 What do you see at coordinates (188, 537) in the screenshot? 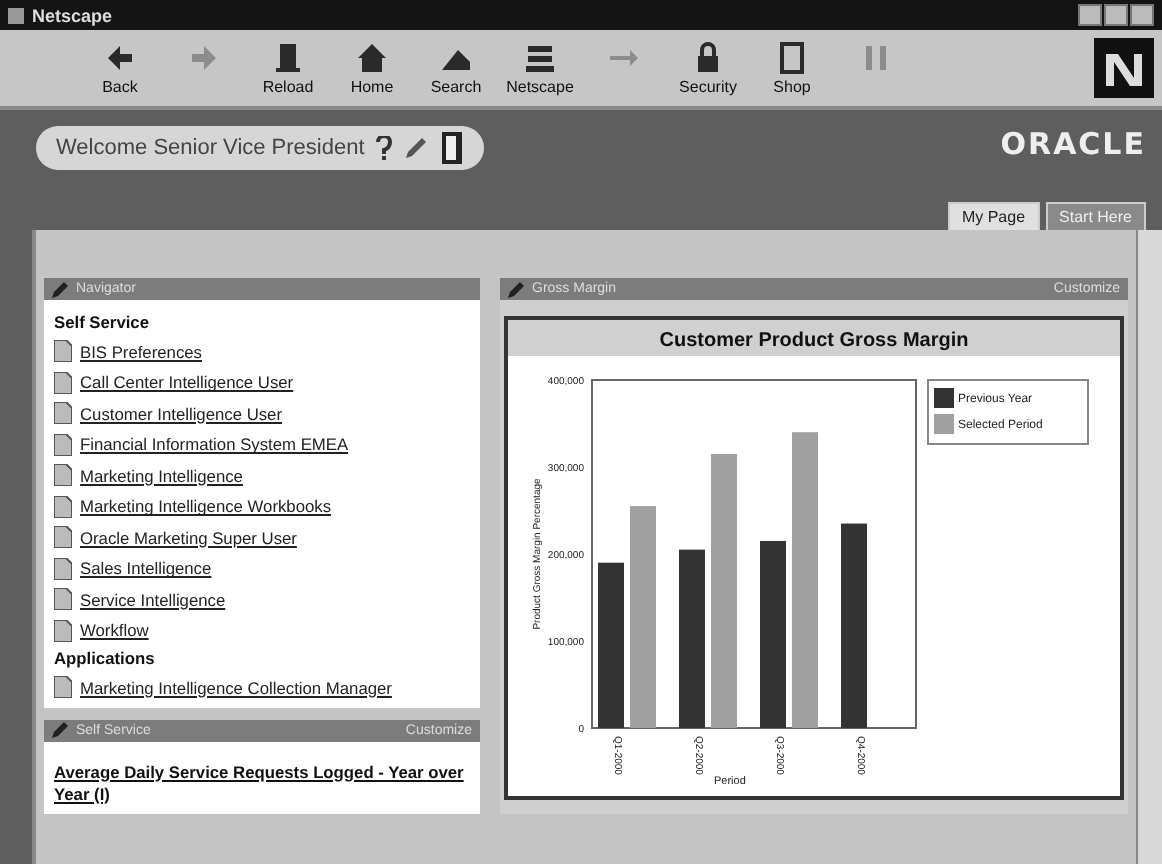
I see `navigator-link: Oracle Marketing Super User` at bounding box center [188, 537].